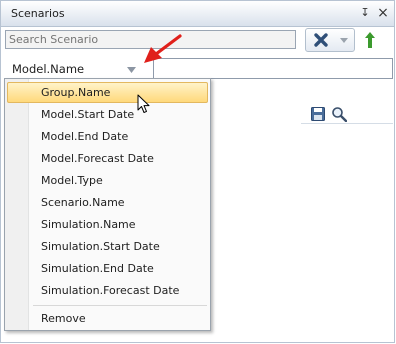 The image size is (396, 344). Describe the element at coordinates (163, 48) in the screenshot. I see `annotation-arrow-icon` at that location.